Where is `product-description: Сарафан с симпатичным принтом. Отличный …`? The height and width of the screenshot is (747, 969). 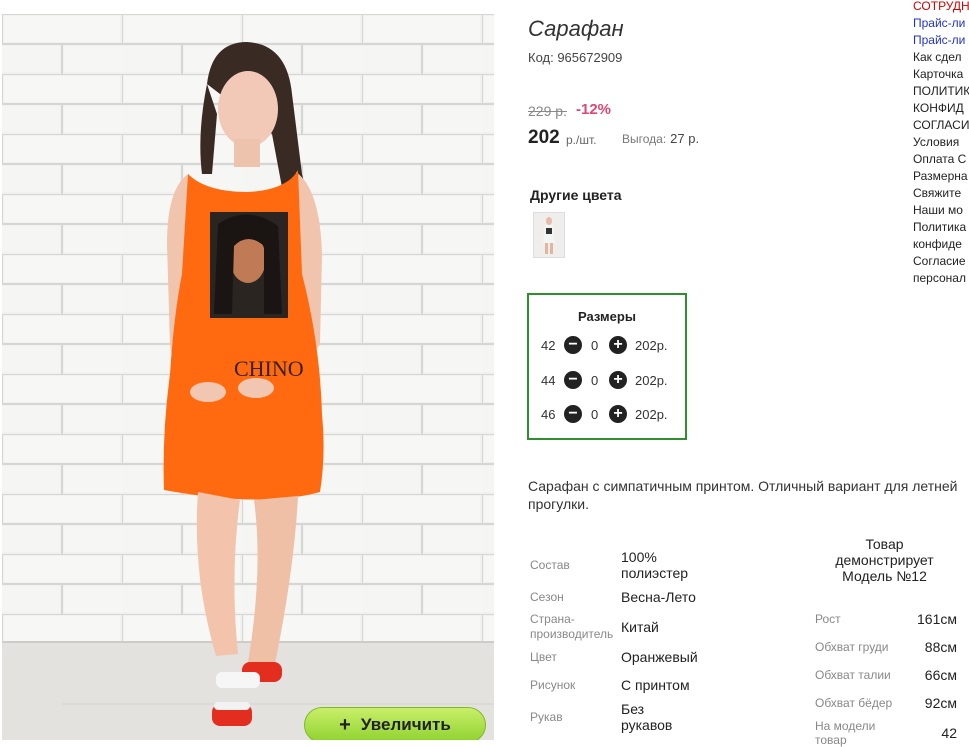
product-description: Сарафан с симпатичным принтом. Отличный … is located at coordinates (743, 495).